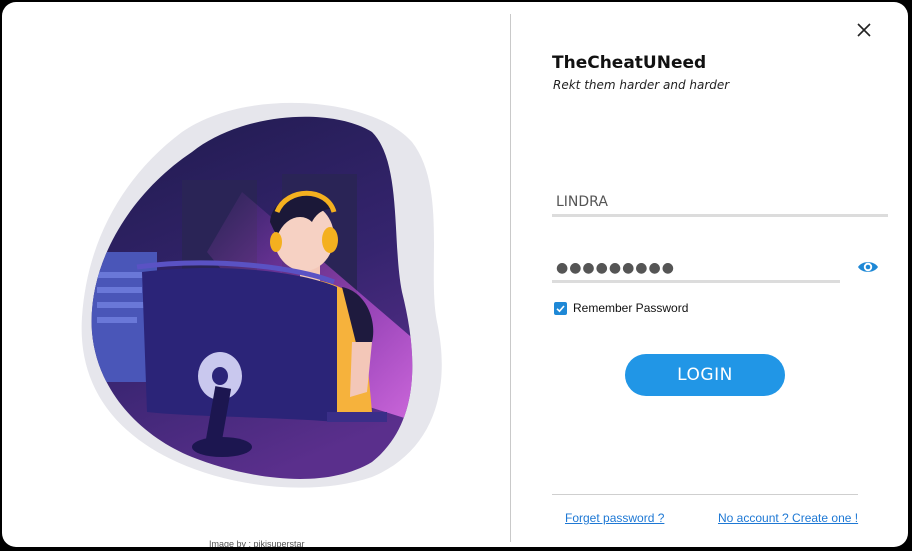 The width and height of the screenshot is (912, 551). Describe the element at coordinates (614, 518) in the screenshot. I see `forgot-password-link: Forget password ?` at that location.